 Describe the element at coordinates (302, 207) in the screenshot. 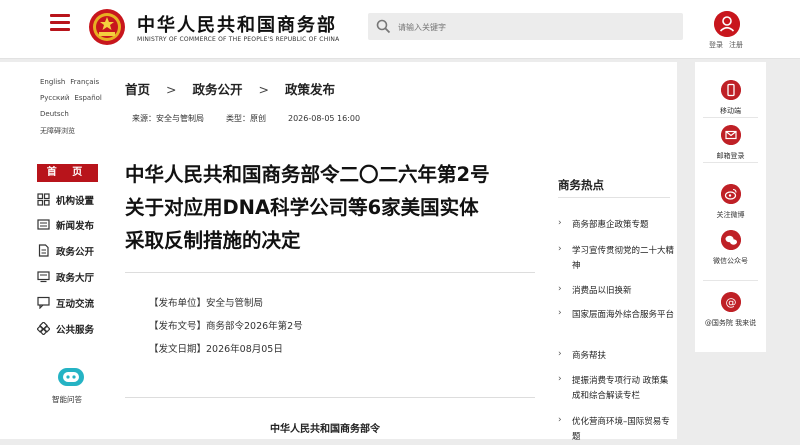

I see `title-line: 关于对应用DNA科学公司等6家美国实体` at that location.